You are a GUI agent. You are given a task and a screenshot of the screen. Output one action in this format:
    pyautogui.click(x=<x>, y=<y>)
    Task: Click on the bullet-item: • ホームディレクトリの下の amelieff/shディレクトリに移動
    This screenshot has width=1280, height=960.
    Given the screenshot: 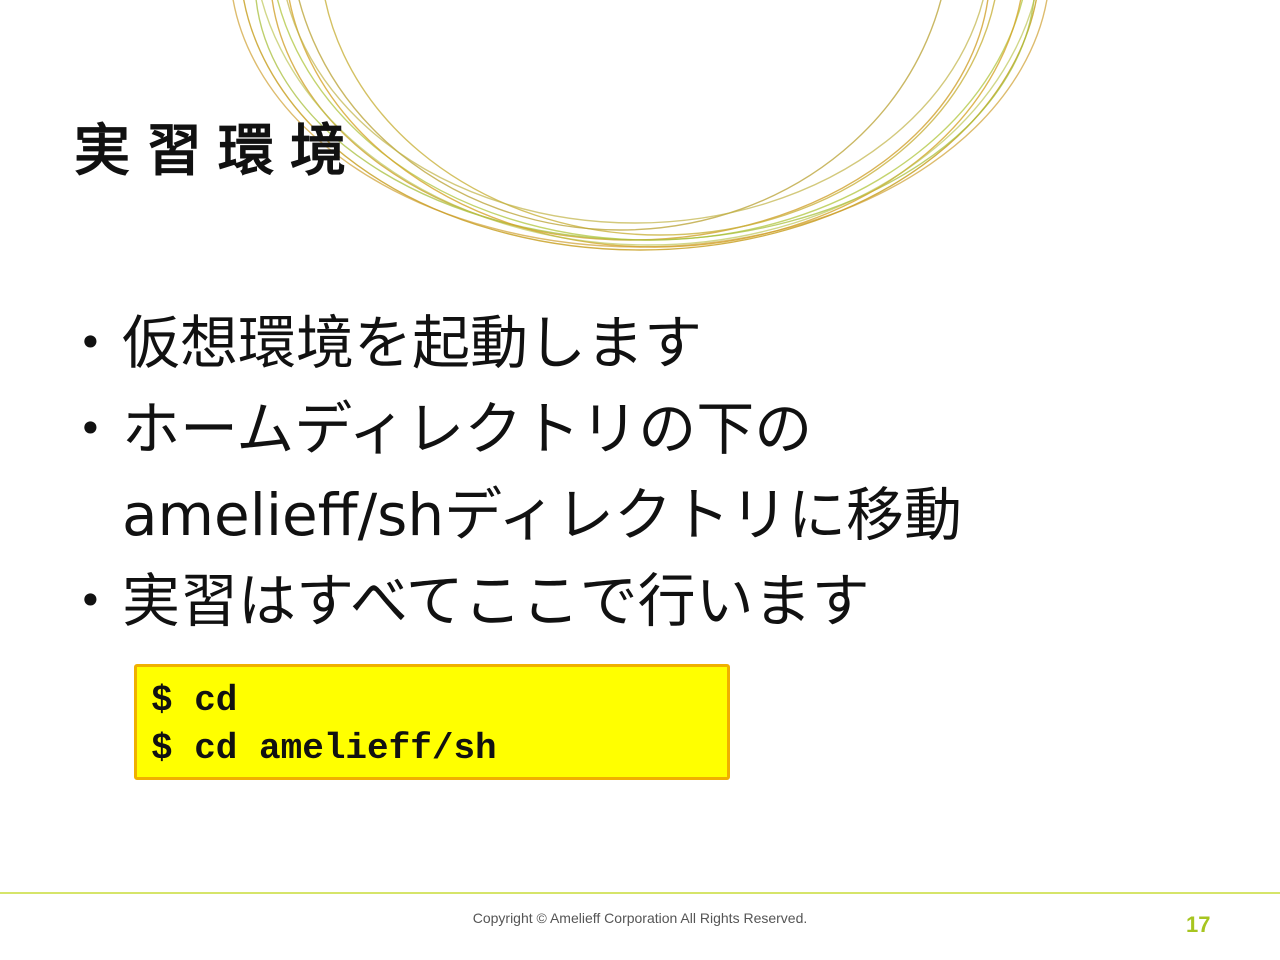 What is the action you would take?
    pyautogui.click(x=578, y=472)
    